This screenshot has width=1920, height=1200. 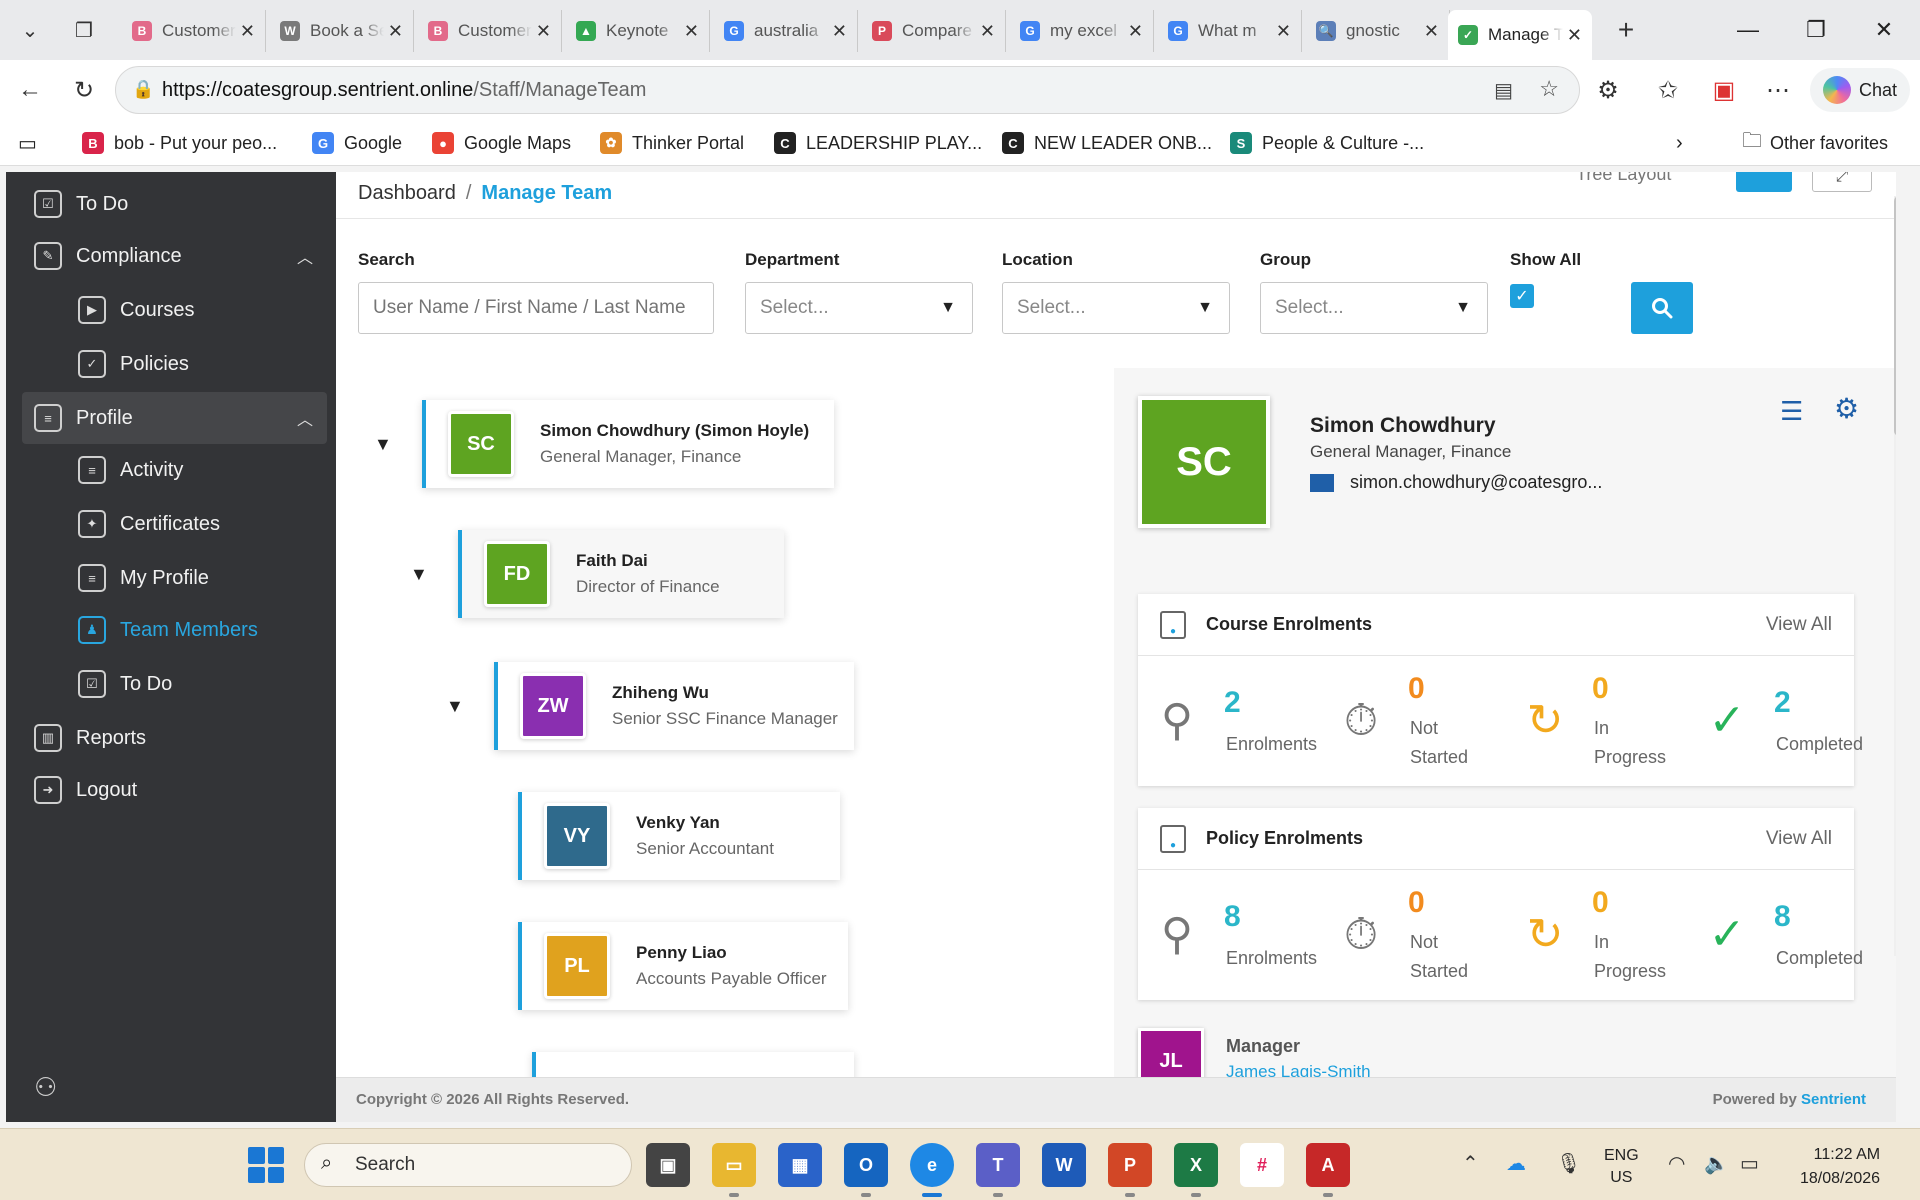 What do you see at coordinates (1116, 308) in the screenshot?
I see `location-select: Select... ▼` at bounding box center [1116, 308].